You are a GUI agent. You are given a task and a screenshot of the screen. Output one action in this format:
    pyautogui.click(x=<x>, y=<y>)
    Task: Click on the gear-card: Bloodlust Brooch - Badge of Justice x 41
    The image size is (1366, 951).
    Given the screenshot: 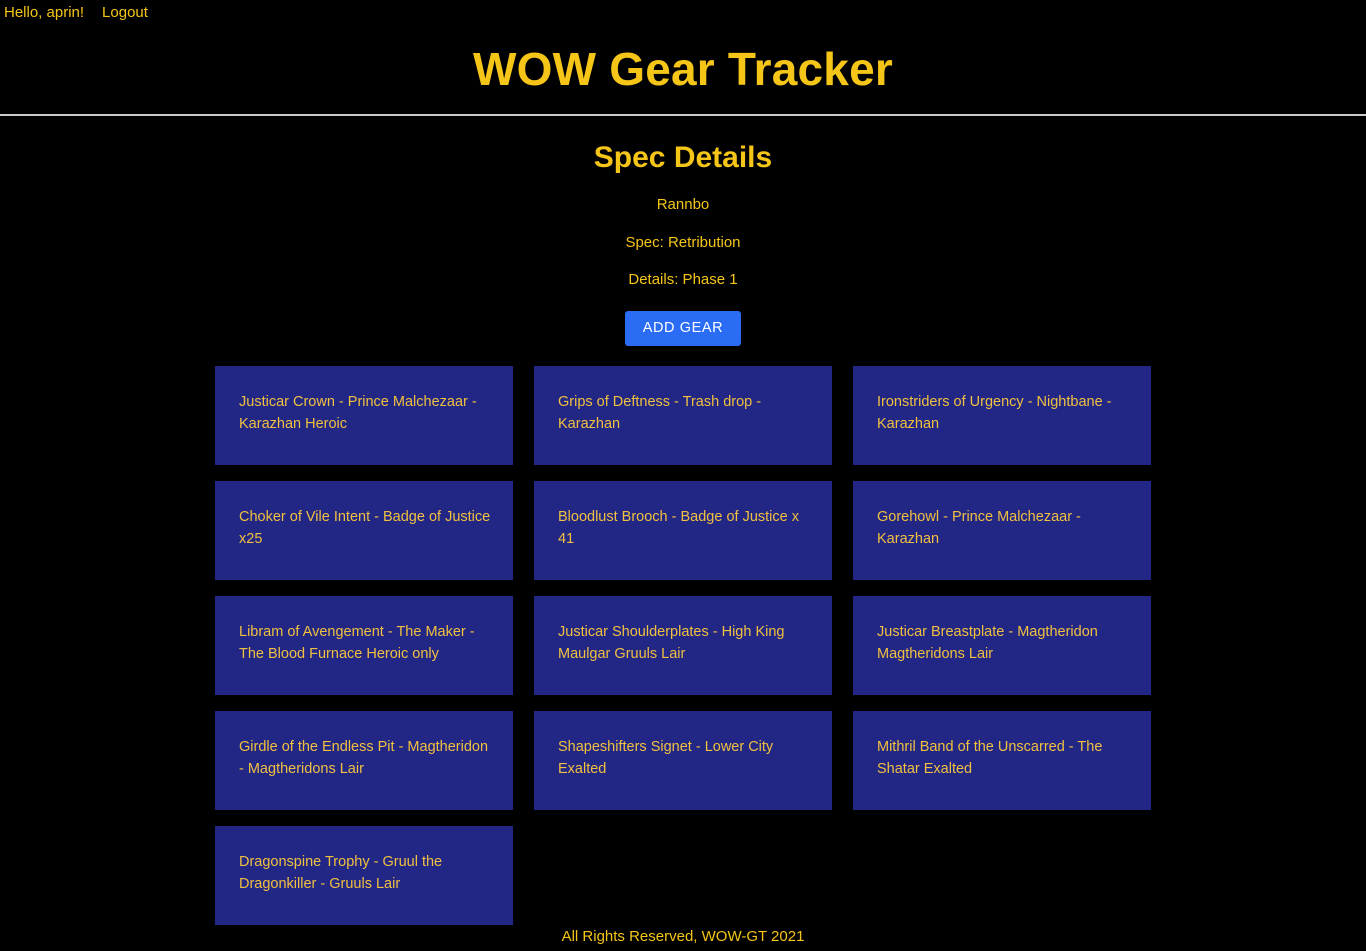 What is the action you would take?
    pyautogui.click(x=683, y=530)
    